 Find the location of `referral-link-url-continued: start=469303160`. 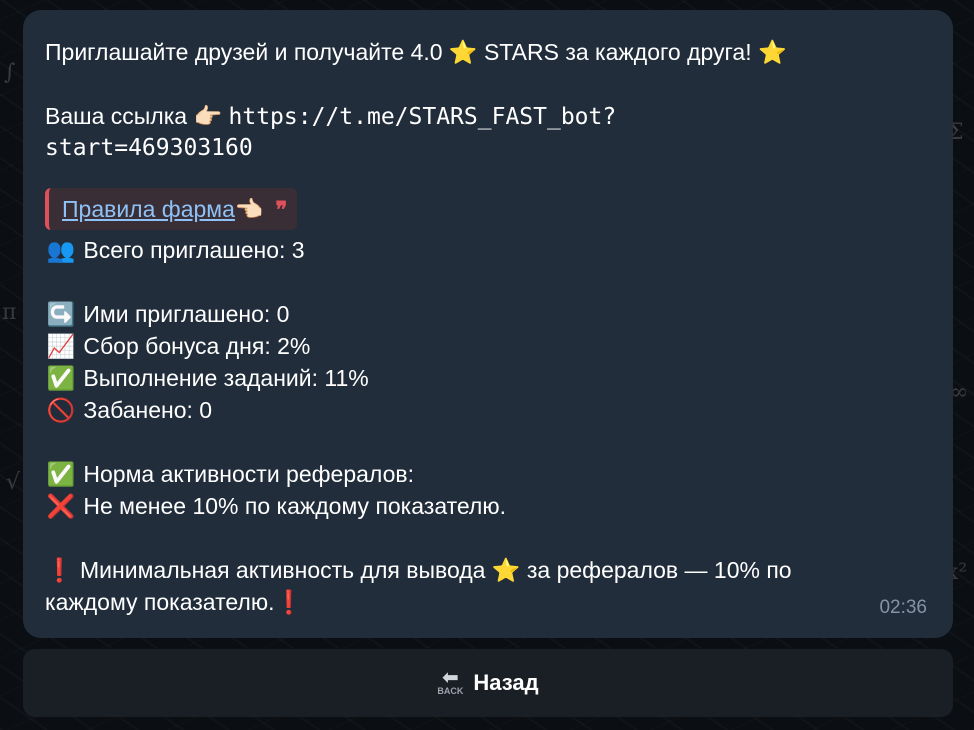

referral-link-url-continued: start=469303160 is located at coordinates (499, 148).